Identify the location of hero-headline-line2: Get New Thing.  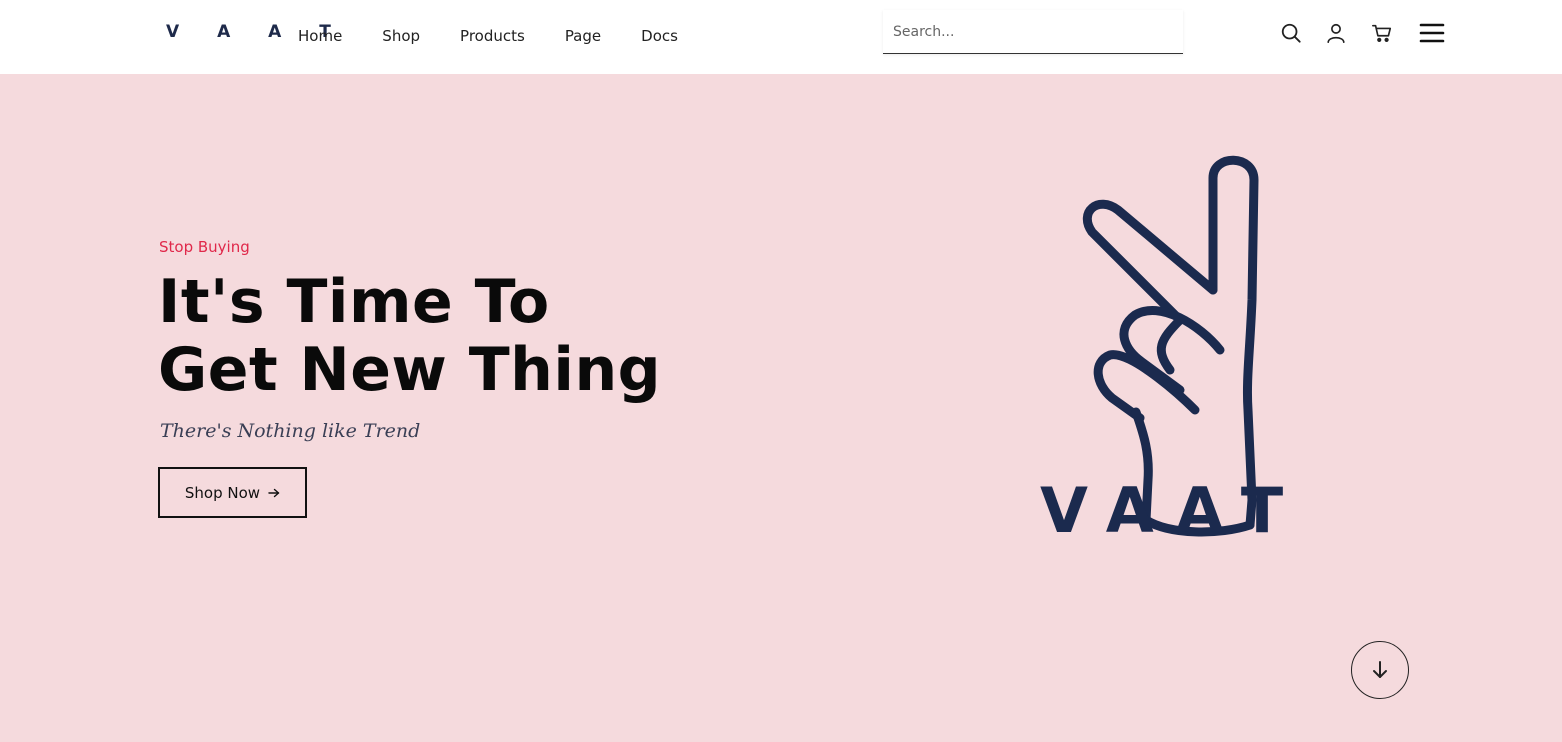
(410, 370).